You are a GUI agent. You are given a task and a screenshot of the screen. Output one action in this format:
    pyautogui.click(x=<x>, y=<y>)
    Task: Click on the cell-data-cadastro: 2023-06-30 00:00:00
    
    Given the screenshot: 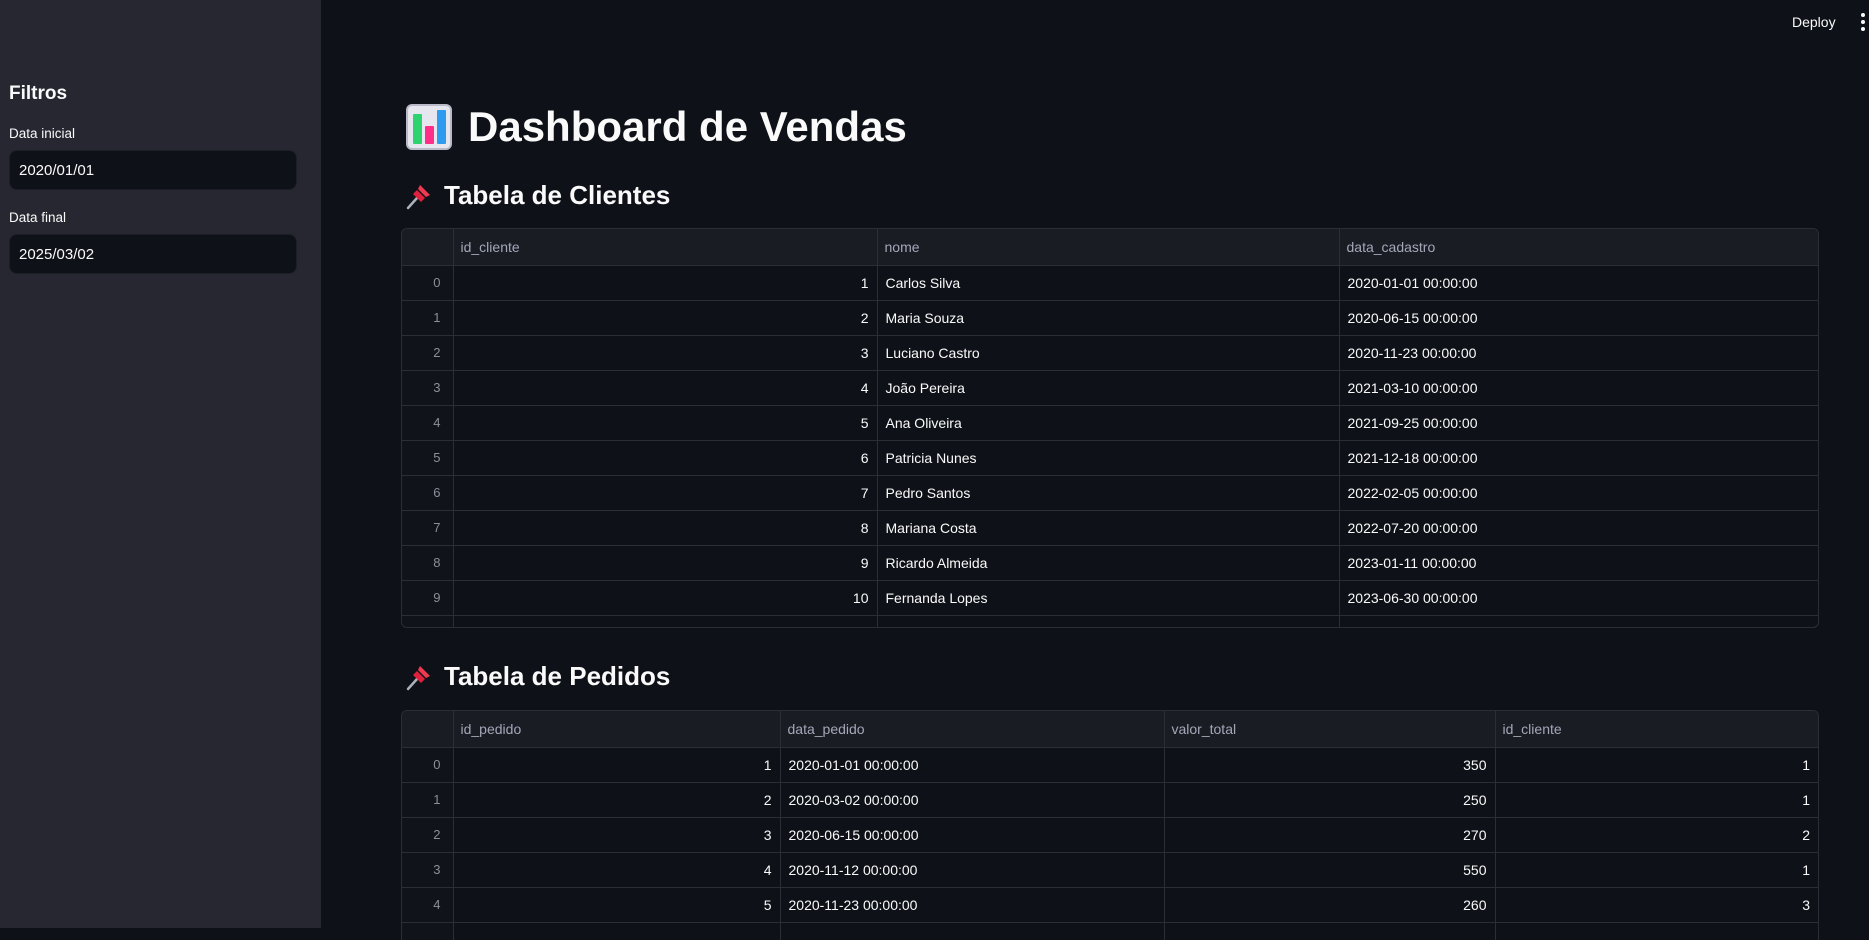 What is the action you would take?
    pyautogui.click(x=1578, y=598)
    